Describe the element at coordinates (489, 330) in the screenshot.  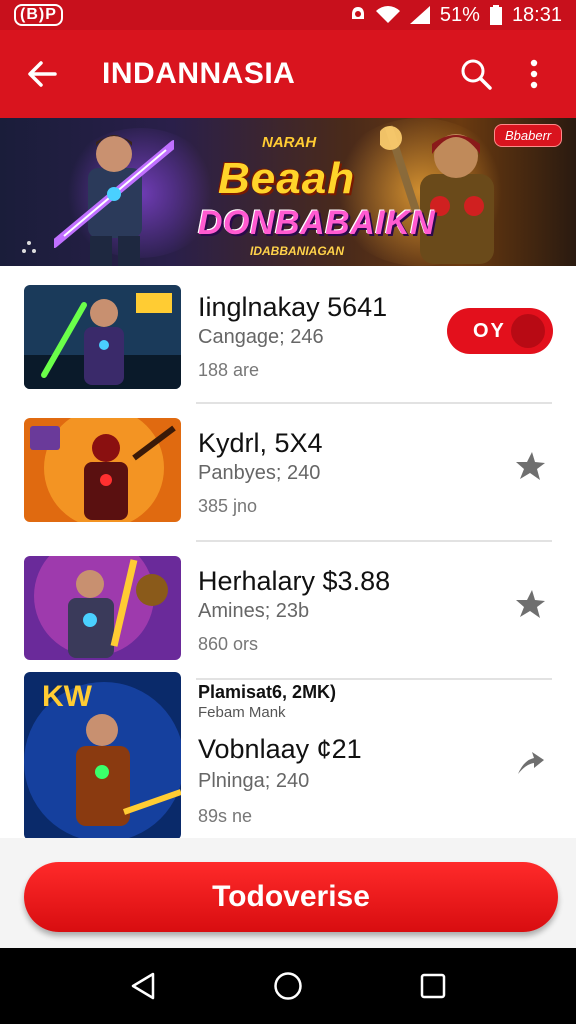
I see `toggle-label: OY` at that location.